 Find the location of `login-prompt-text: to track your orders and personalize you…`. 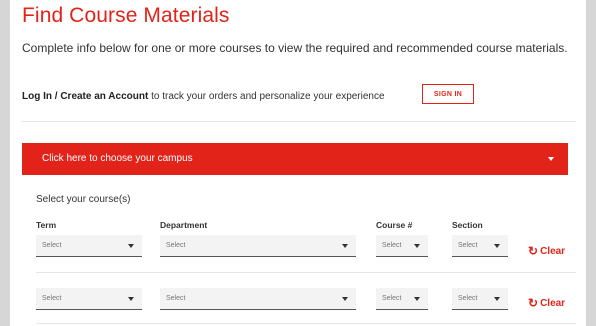

login-prompt-text: to track your orders and personalize you… is located at coordinates (266, 96).